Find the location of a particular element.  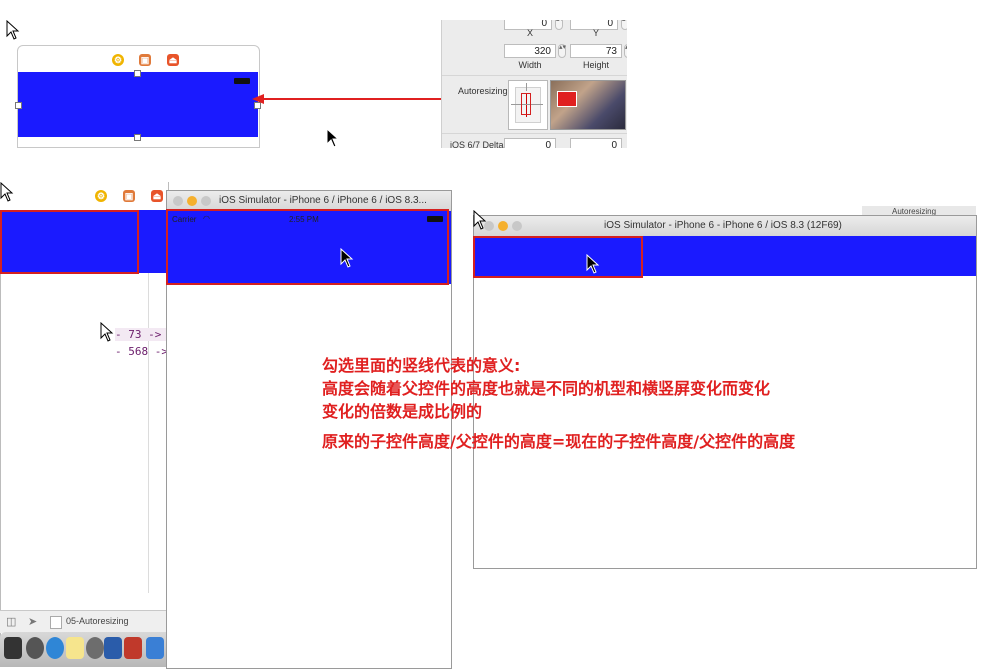

canvas-edge-line is located at coordinates (0, 470).